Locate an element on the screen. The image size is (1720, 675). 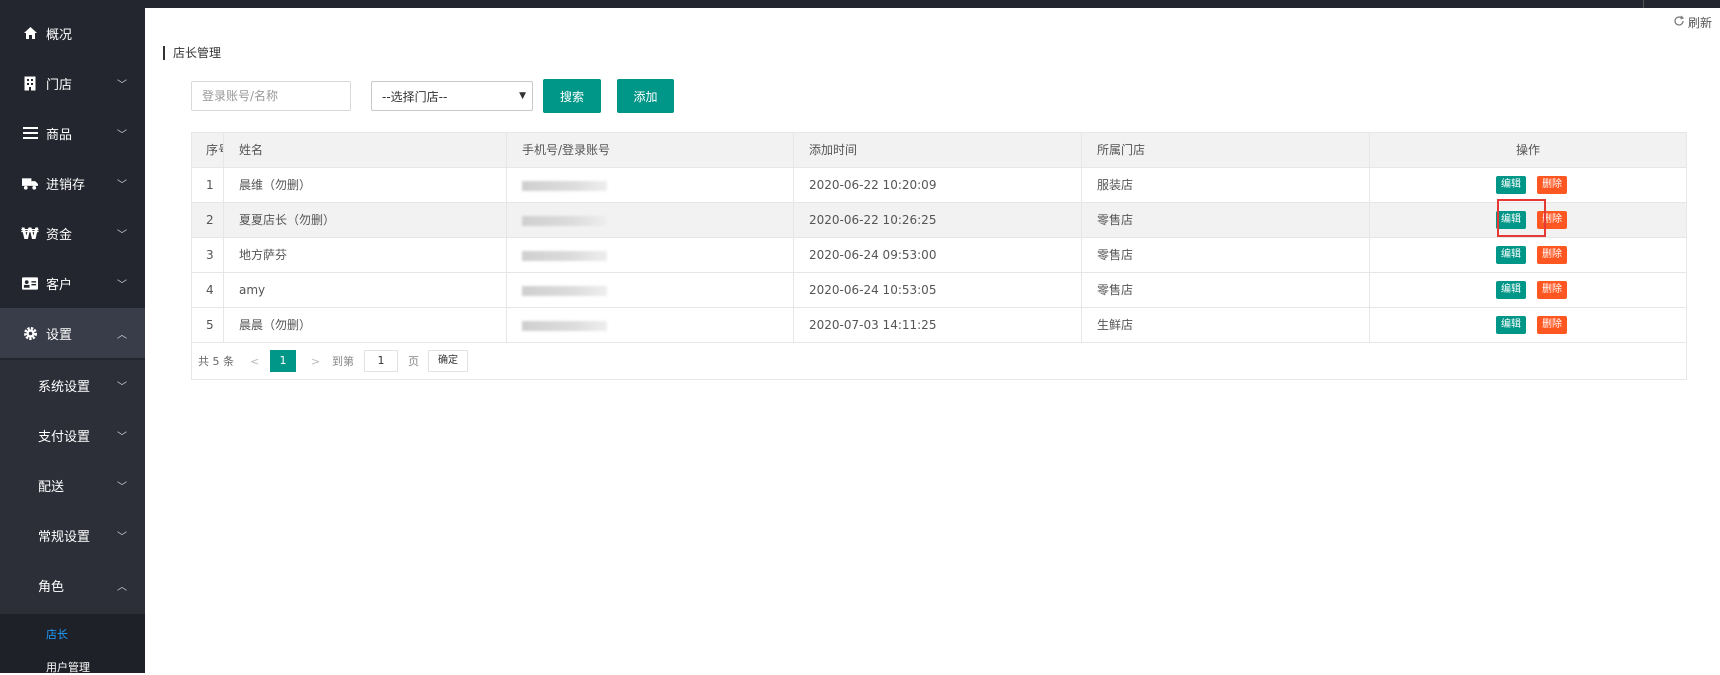
row-name: 夏夏店长（勿删） is located at coordinates (365, 220).